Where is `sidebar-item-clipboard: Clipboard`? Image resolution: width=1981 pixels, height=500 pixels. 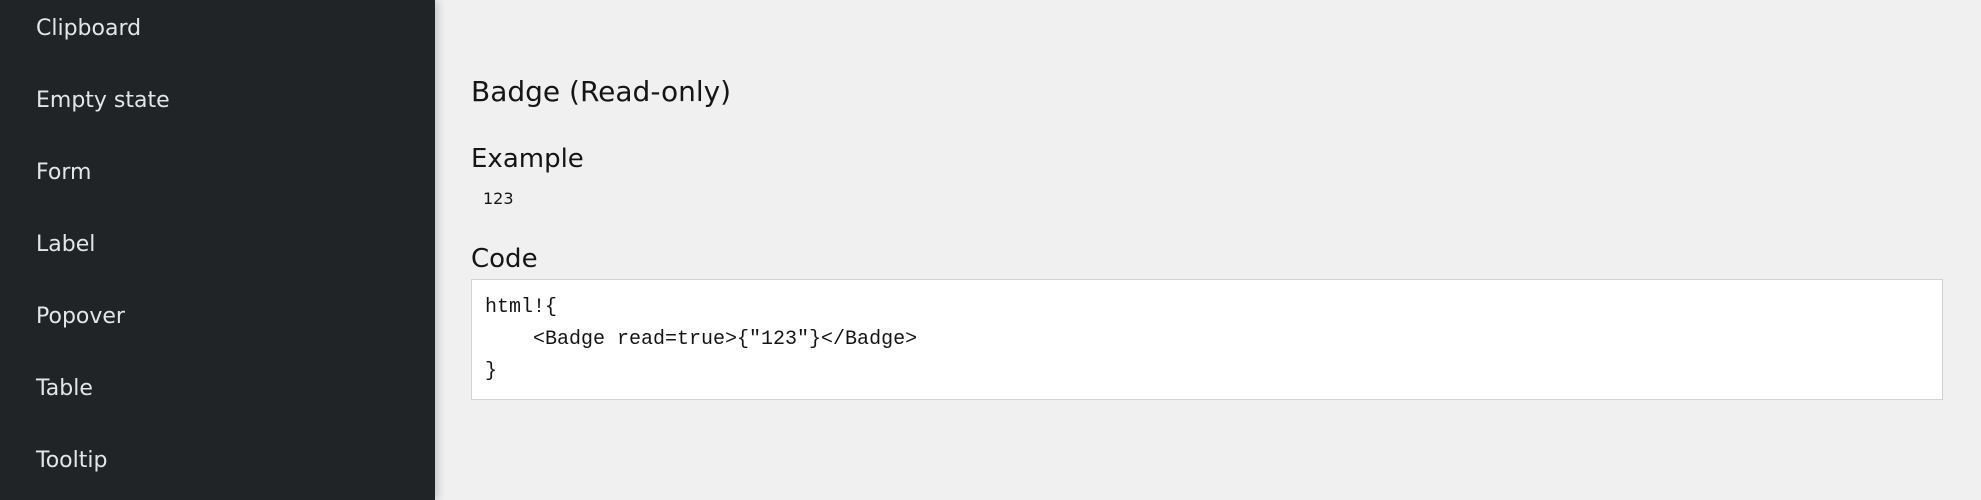
sidebar-item-clipboard: Clipboard is located at coordinates (217, 29).